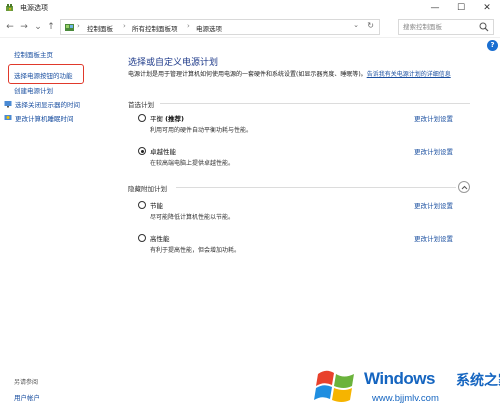  I want to click on plan-radio-balanced, so click(142, 118).